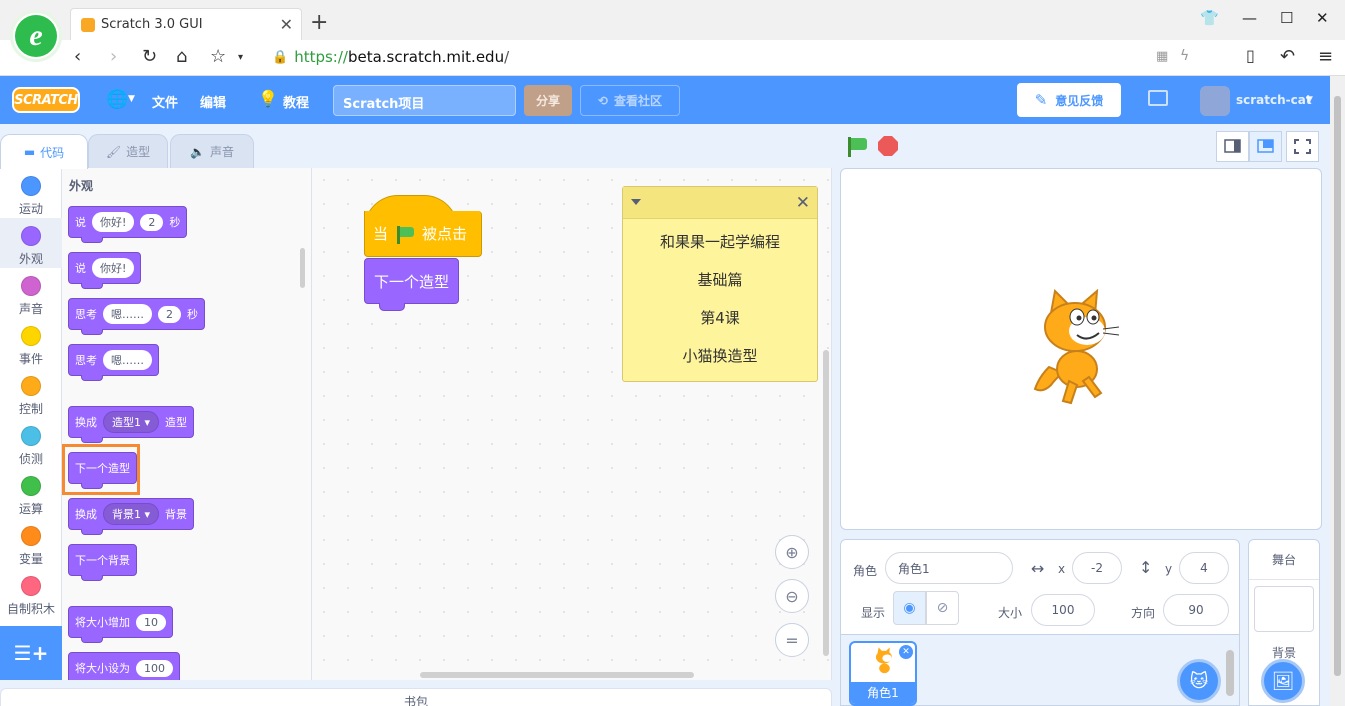 Image resolution: width=1345 pixels, height=706 pixels. What do you see at coordinates (1309, 100) in the screenshot?
I see `account-dropdown-icon: ▼` at bounding box center [1309, 100].